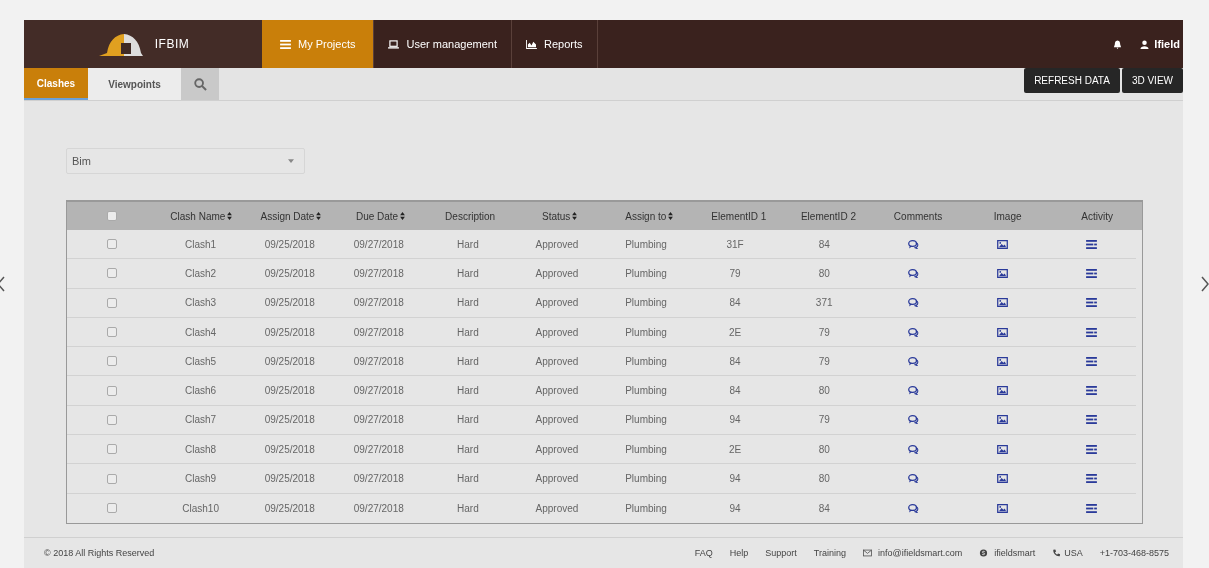  Describe the element at coordinates (201, 361) in the screenshot. I see `table-cell: Clash5` at that location.